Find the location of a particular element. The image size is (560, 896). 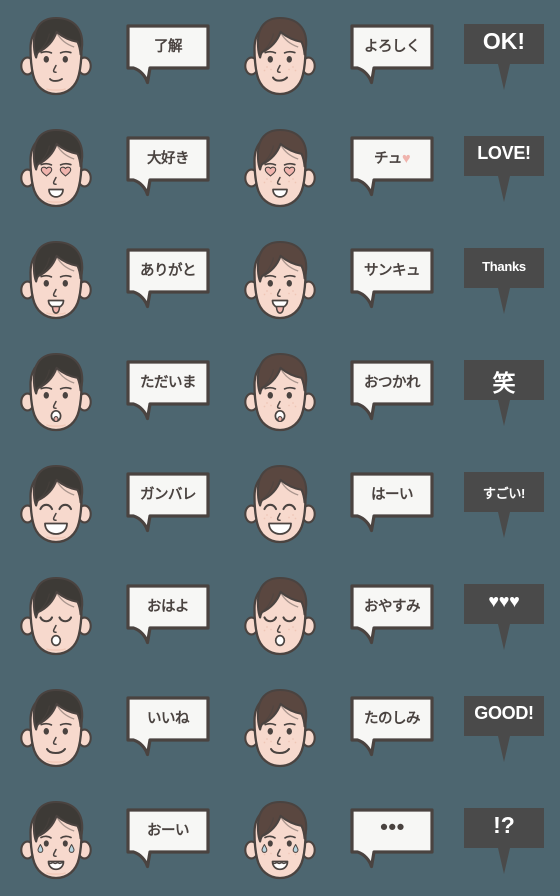

face-whistle-brown-hair-art is located at coordinates (280, 392).